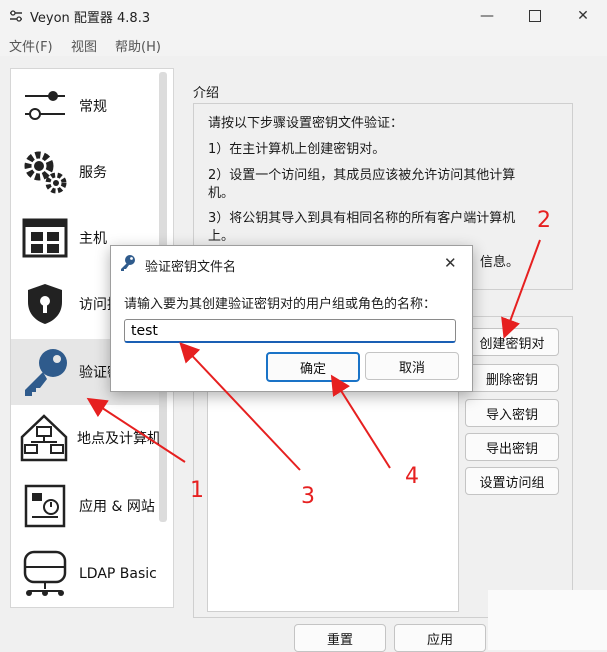  Describe the element at coordinates (544, 220) in the screenshot. I see `annotation-number-2: 2` at that location.